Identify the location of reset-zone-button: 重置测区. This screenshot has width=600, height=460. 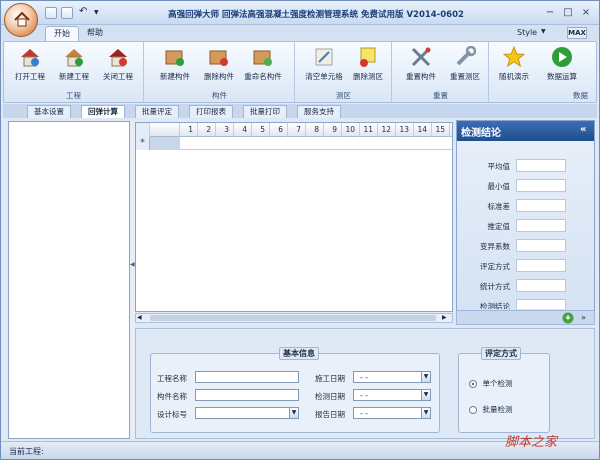
(465, 68).